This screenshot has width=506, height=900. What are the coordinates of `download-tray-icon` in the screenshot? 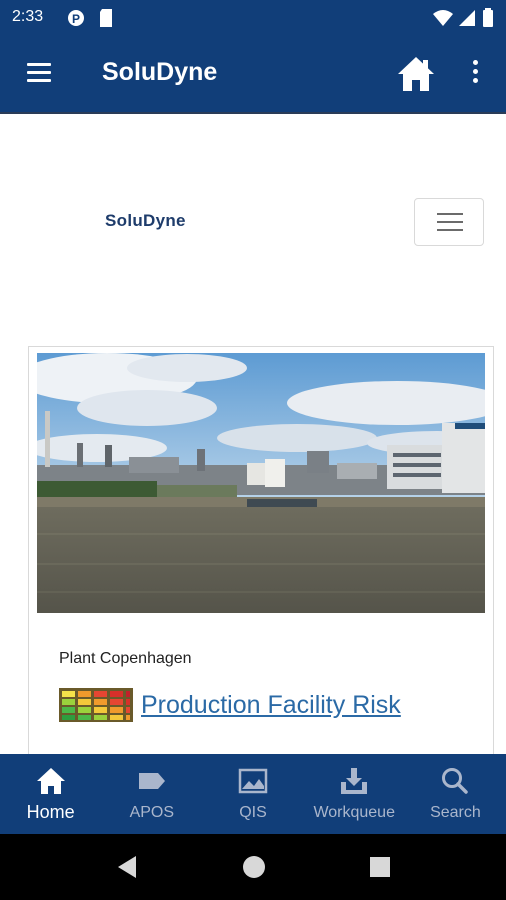 It's located at (354, 781).